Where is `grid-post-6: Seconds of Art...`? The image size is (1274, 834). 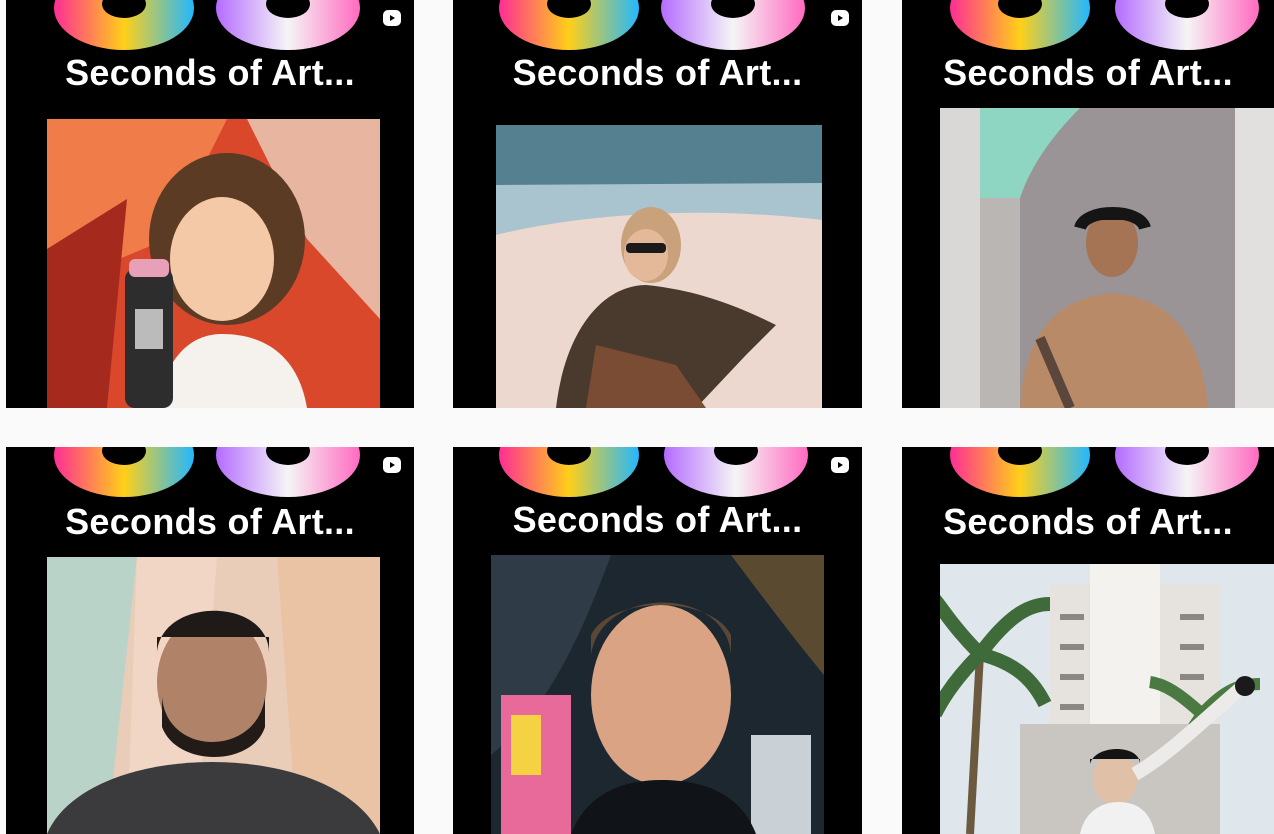 grid-post-6: Seconds of Art... is located at coordinates (1088, 640).